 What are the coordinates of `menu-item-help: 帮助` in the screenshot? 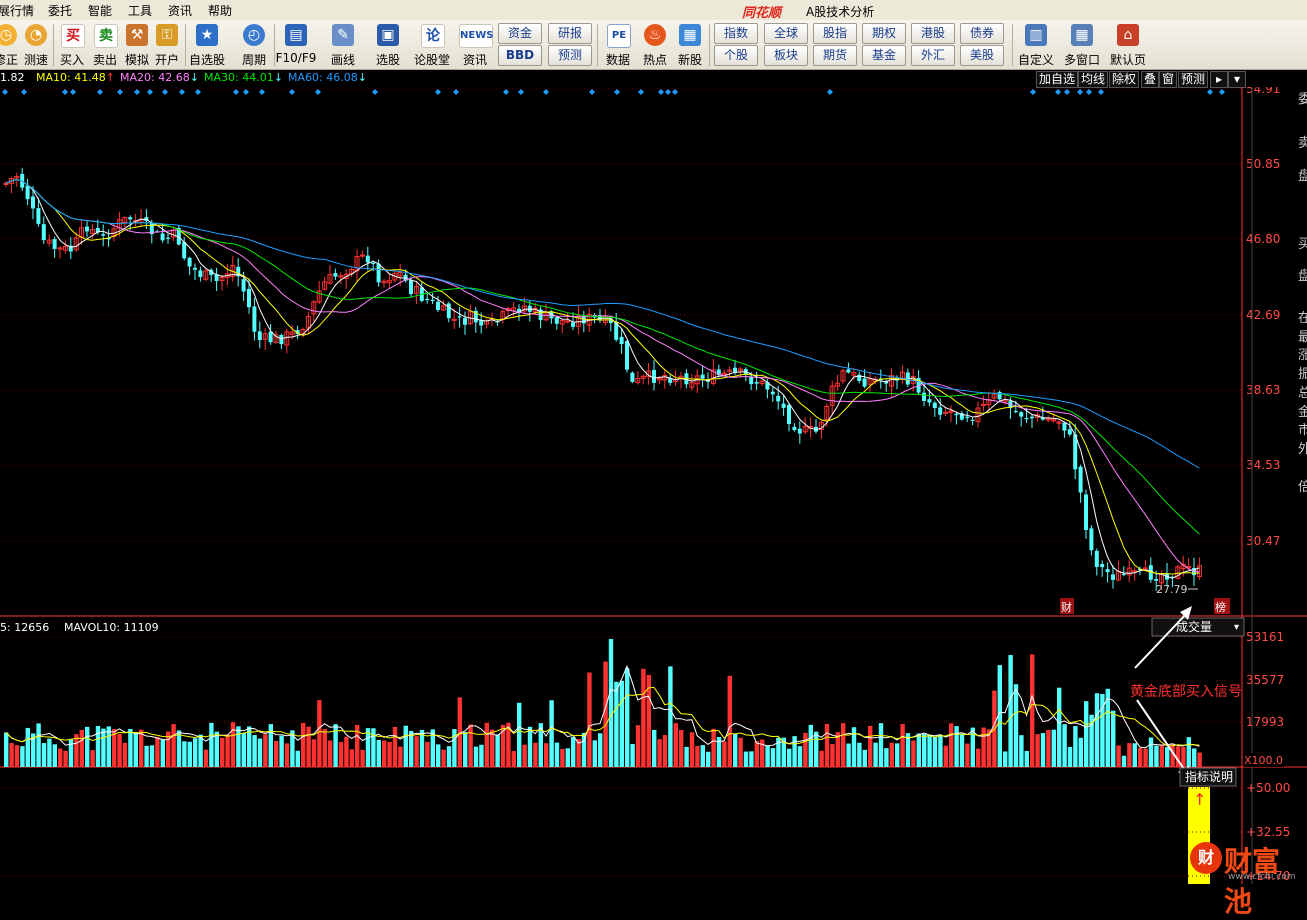 It's located at (220, 10).